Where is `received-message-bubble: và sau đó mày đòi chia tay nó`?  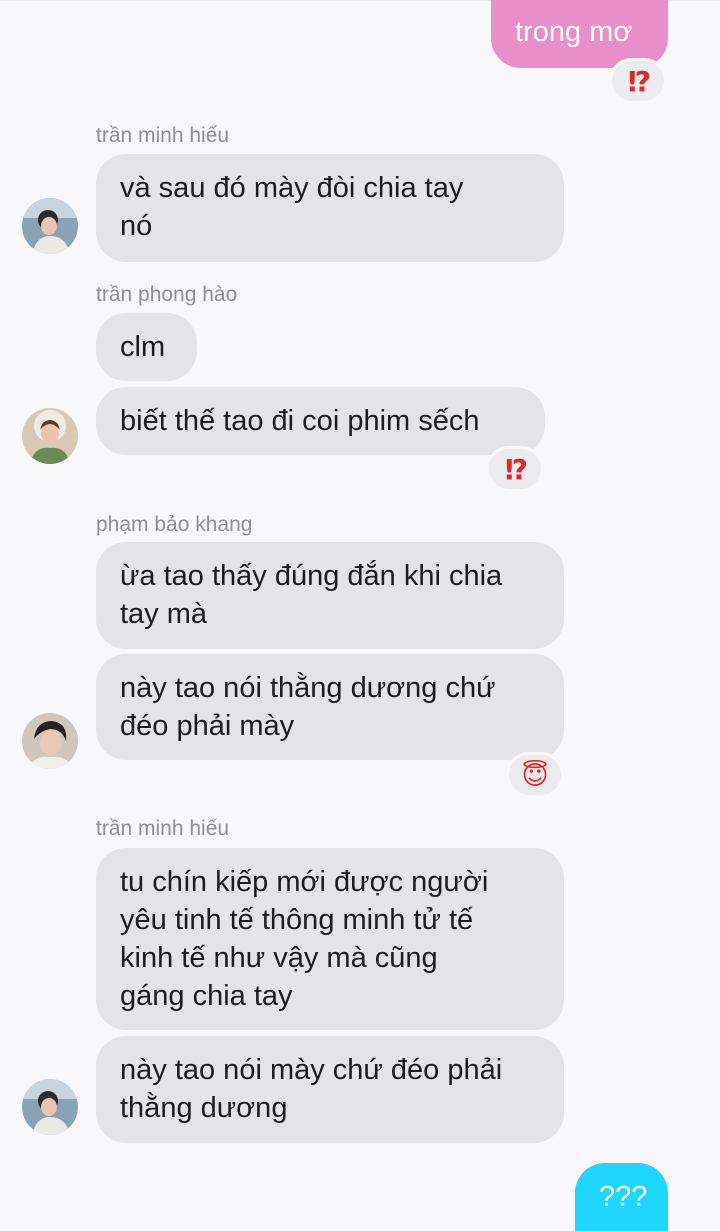 received-message-bubble: và sau đó mày đòi chia tay nó is located at coordinates (330, 208).